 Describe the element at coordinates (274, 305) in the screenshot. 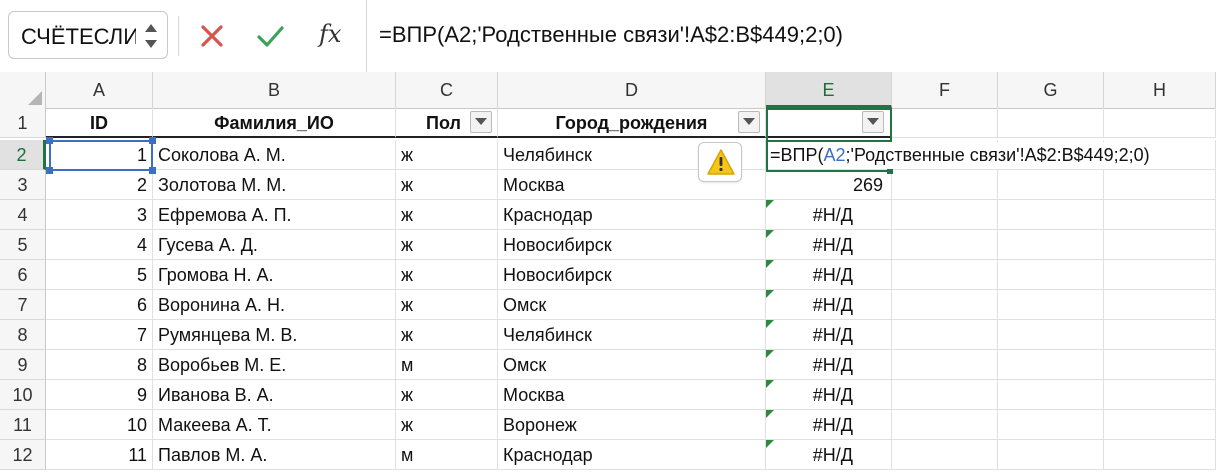

I see `cell-fio: Воронина А. Н.` at that location.